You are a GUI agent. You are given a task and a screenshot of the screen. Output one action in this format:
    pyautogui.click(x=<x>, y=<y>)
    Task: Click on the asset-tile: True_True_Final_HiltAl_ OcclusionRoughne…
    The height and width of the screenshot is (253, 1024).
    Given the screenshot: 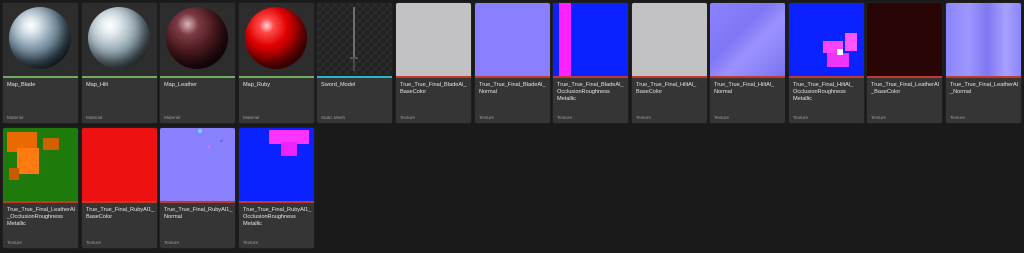 What is the action you would take?
    pyautogui.click(x=826, y=63)
    